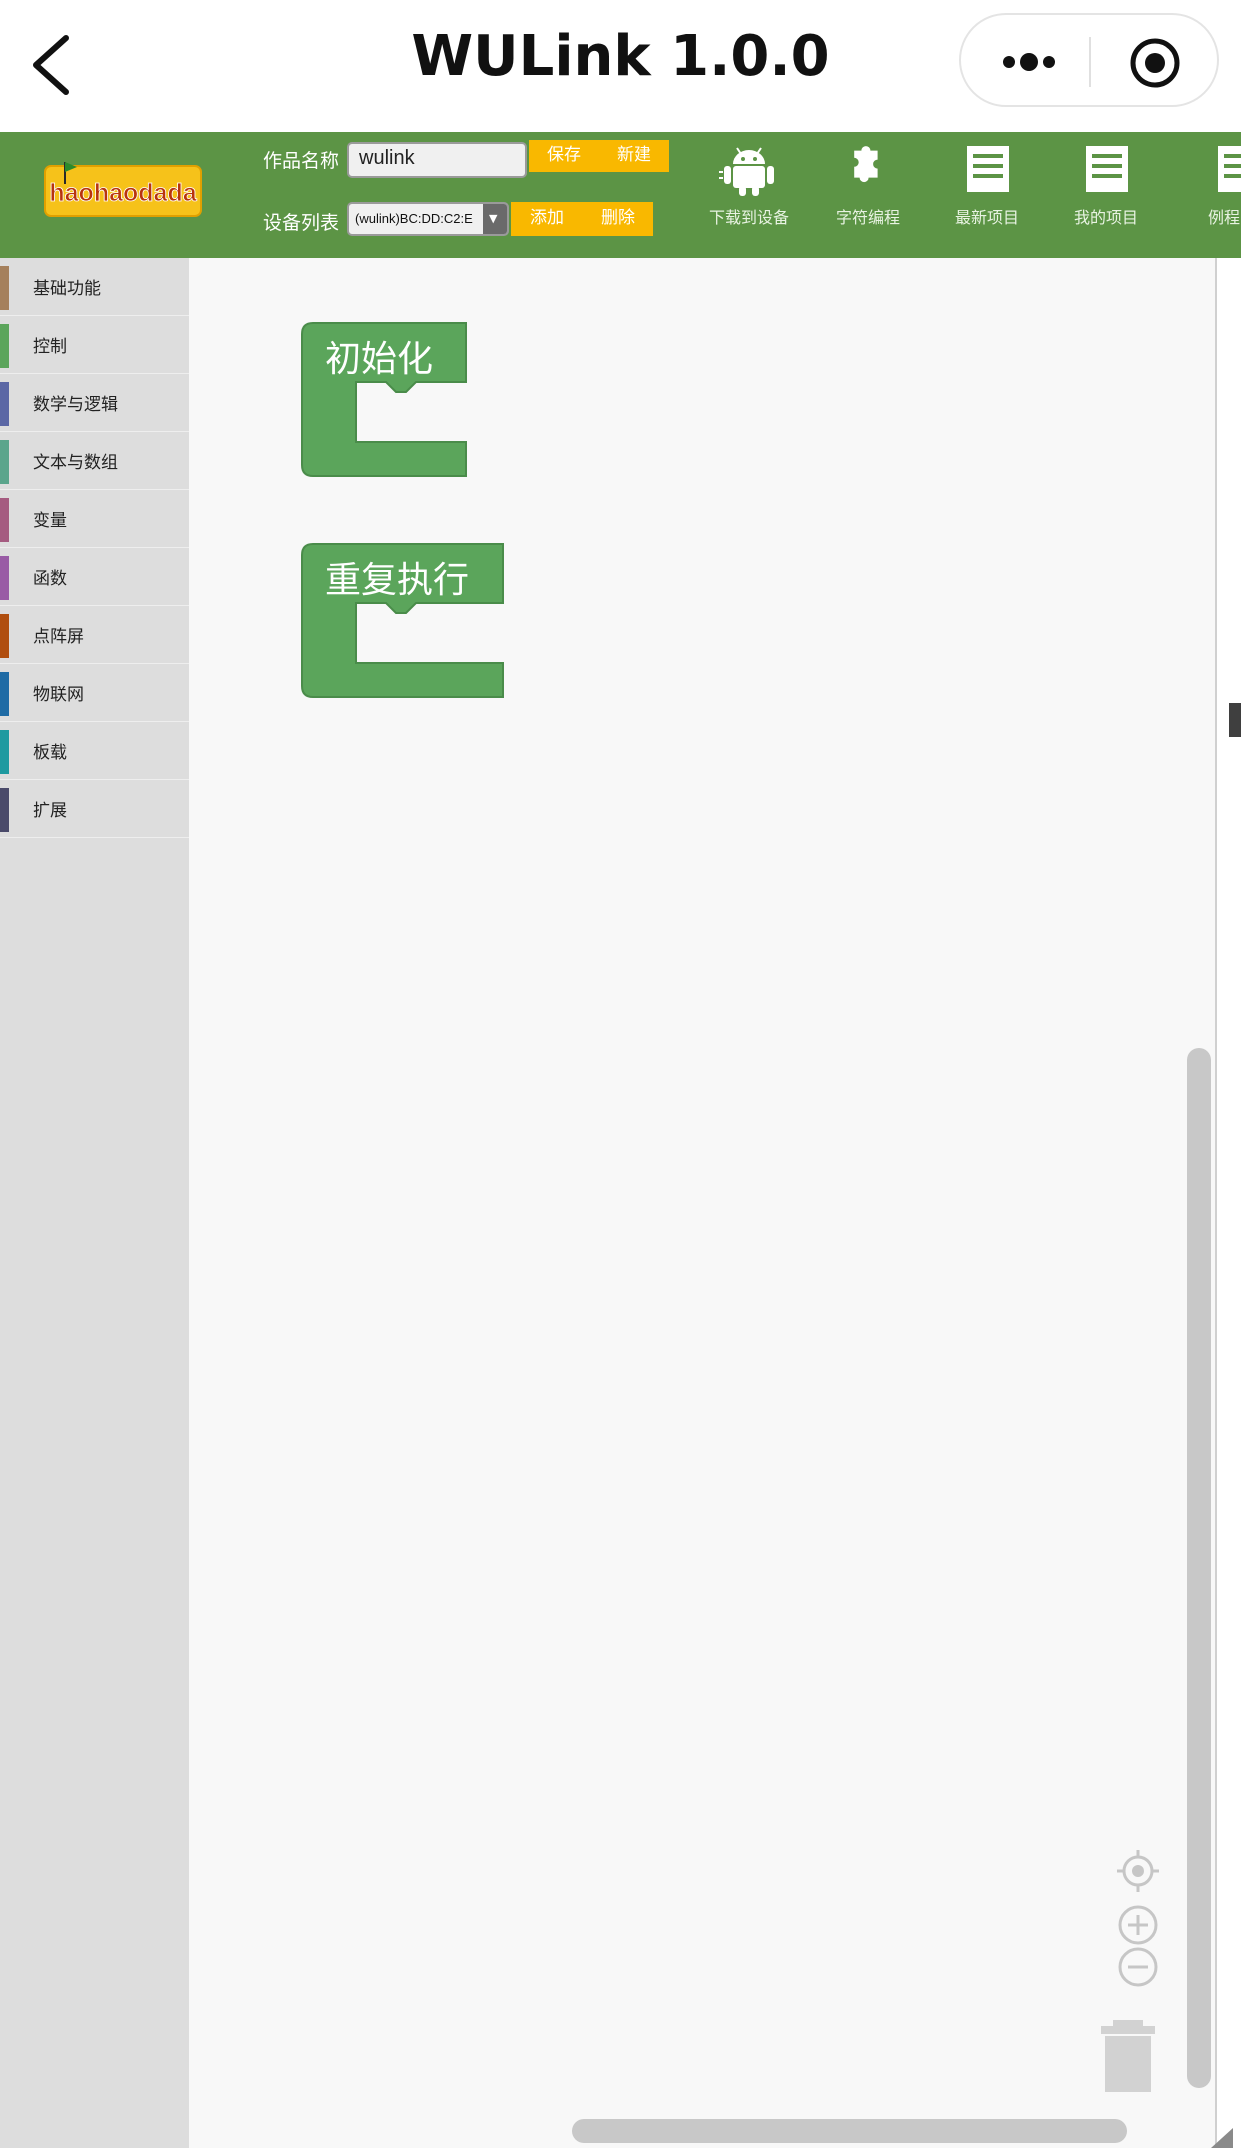  What do you see at coordinates (94, 809) in the screenshot?
I see `category-extensions: 扩展` at bounding box center [94, 809].